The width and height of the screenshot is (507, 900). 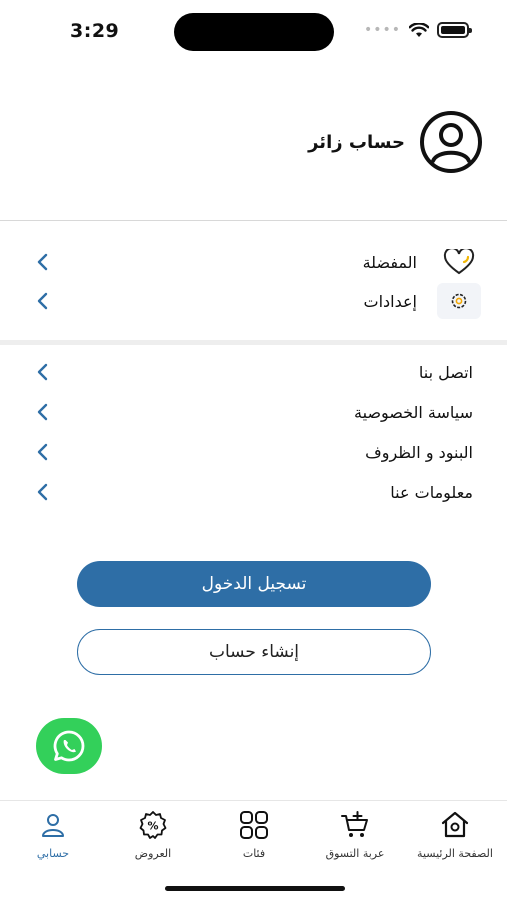 I want to click on tab-cart: عربة التسوق, so click(x=355, y=834).